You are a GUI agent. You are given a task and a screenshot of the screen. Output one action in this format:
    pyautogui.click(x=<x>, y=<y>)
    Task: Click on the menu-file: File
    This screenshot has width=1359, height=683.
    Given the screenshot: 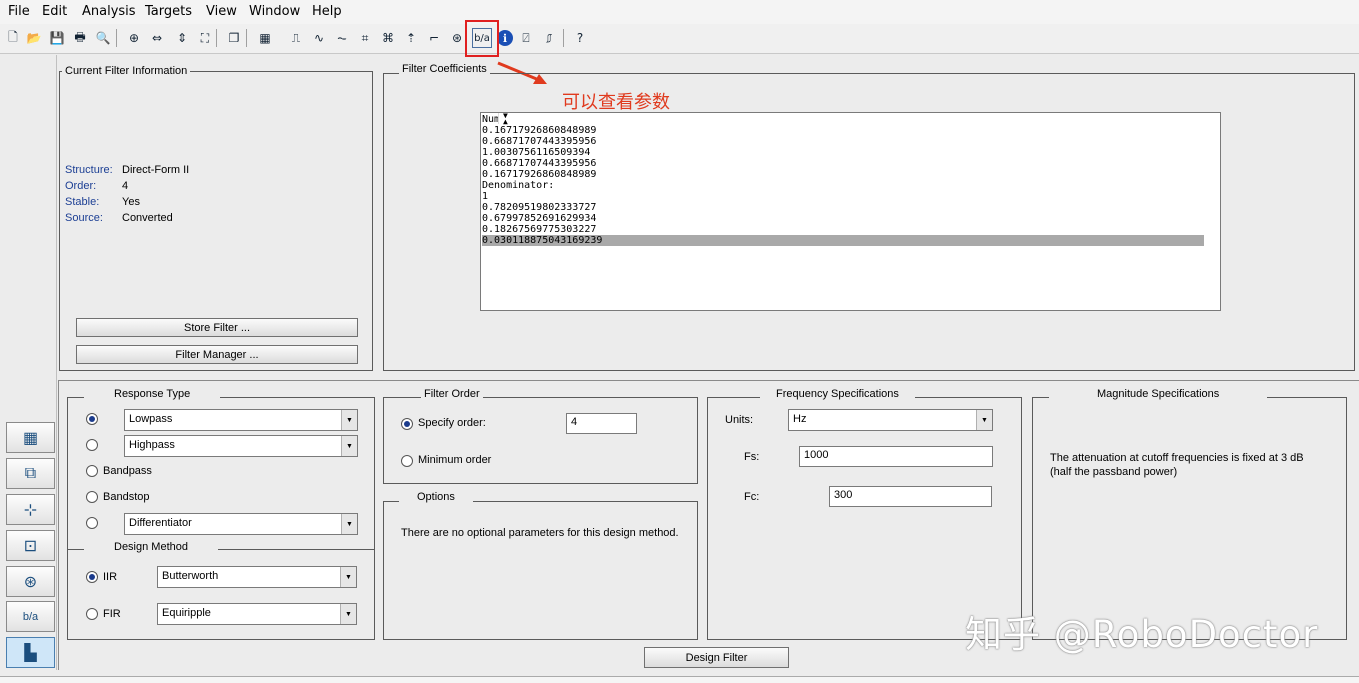 What is the action you would take?
    pyautogui.click(x=19, y=11)
    